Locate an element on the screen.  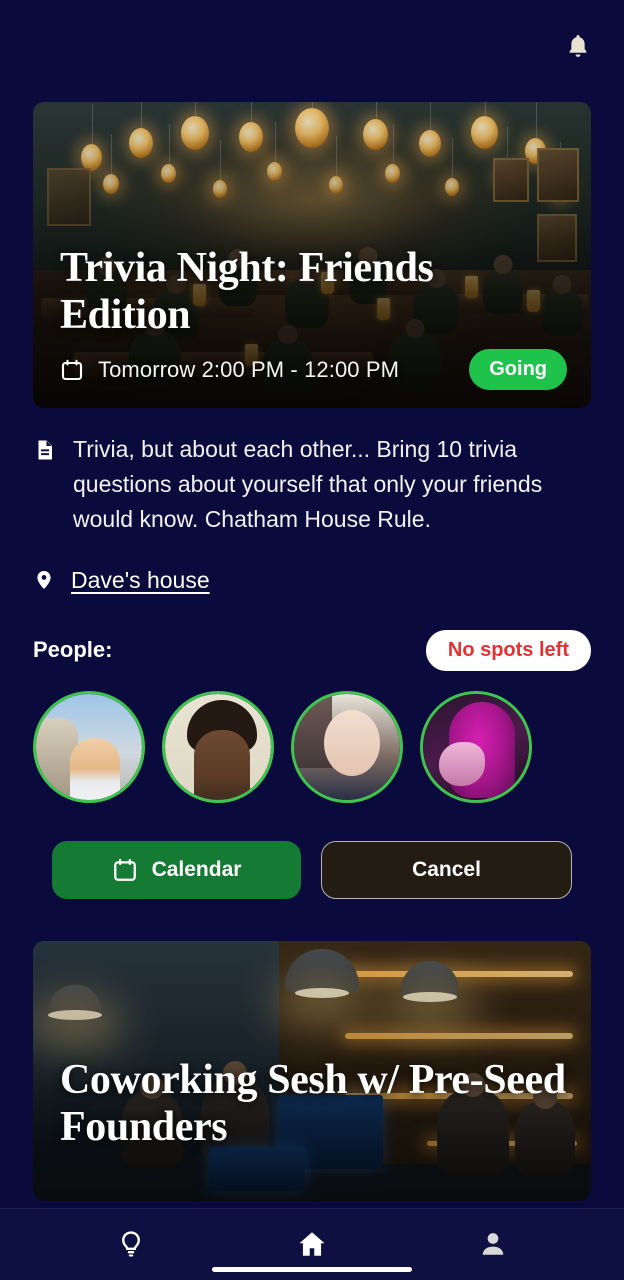
home-indicator is located at coordinates (312, 1269).